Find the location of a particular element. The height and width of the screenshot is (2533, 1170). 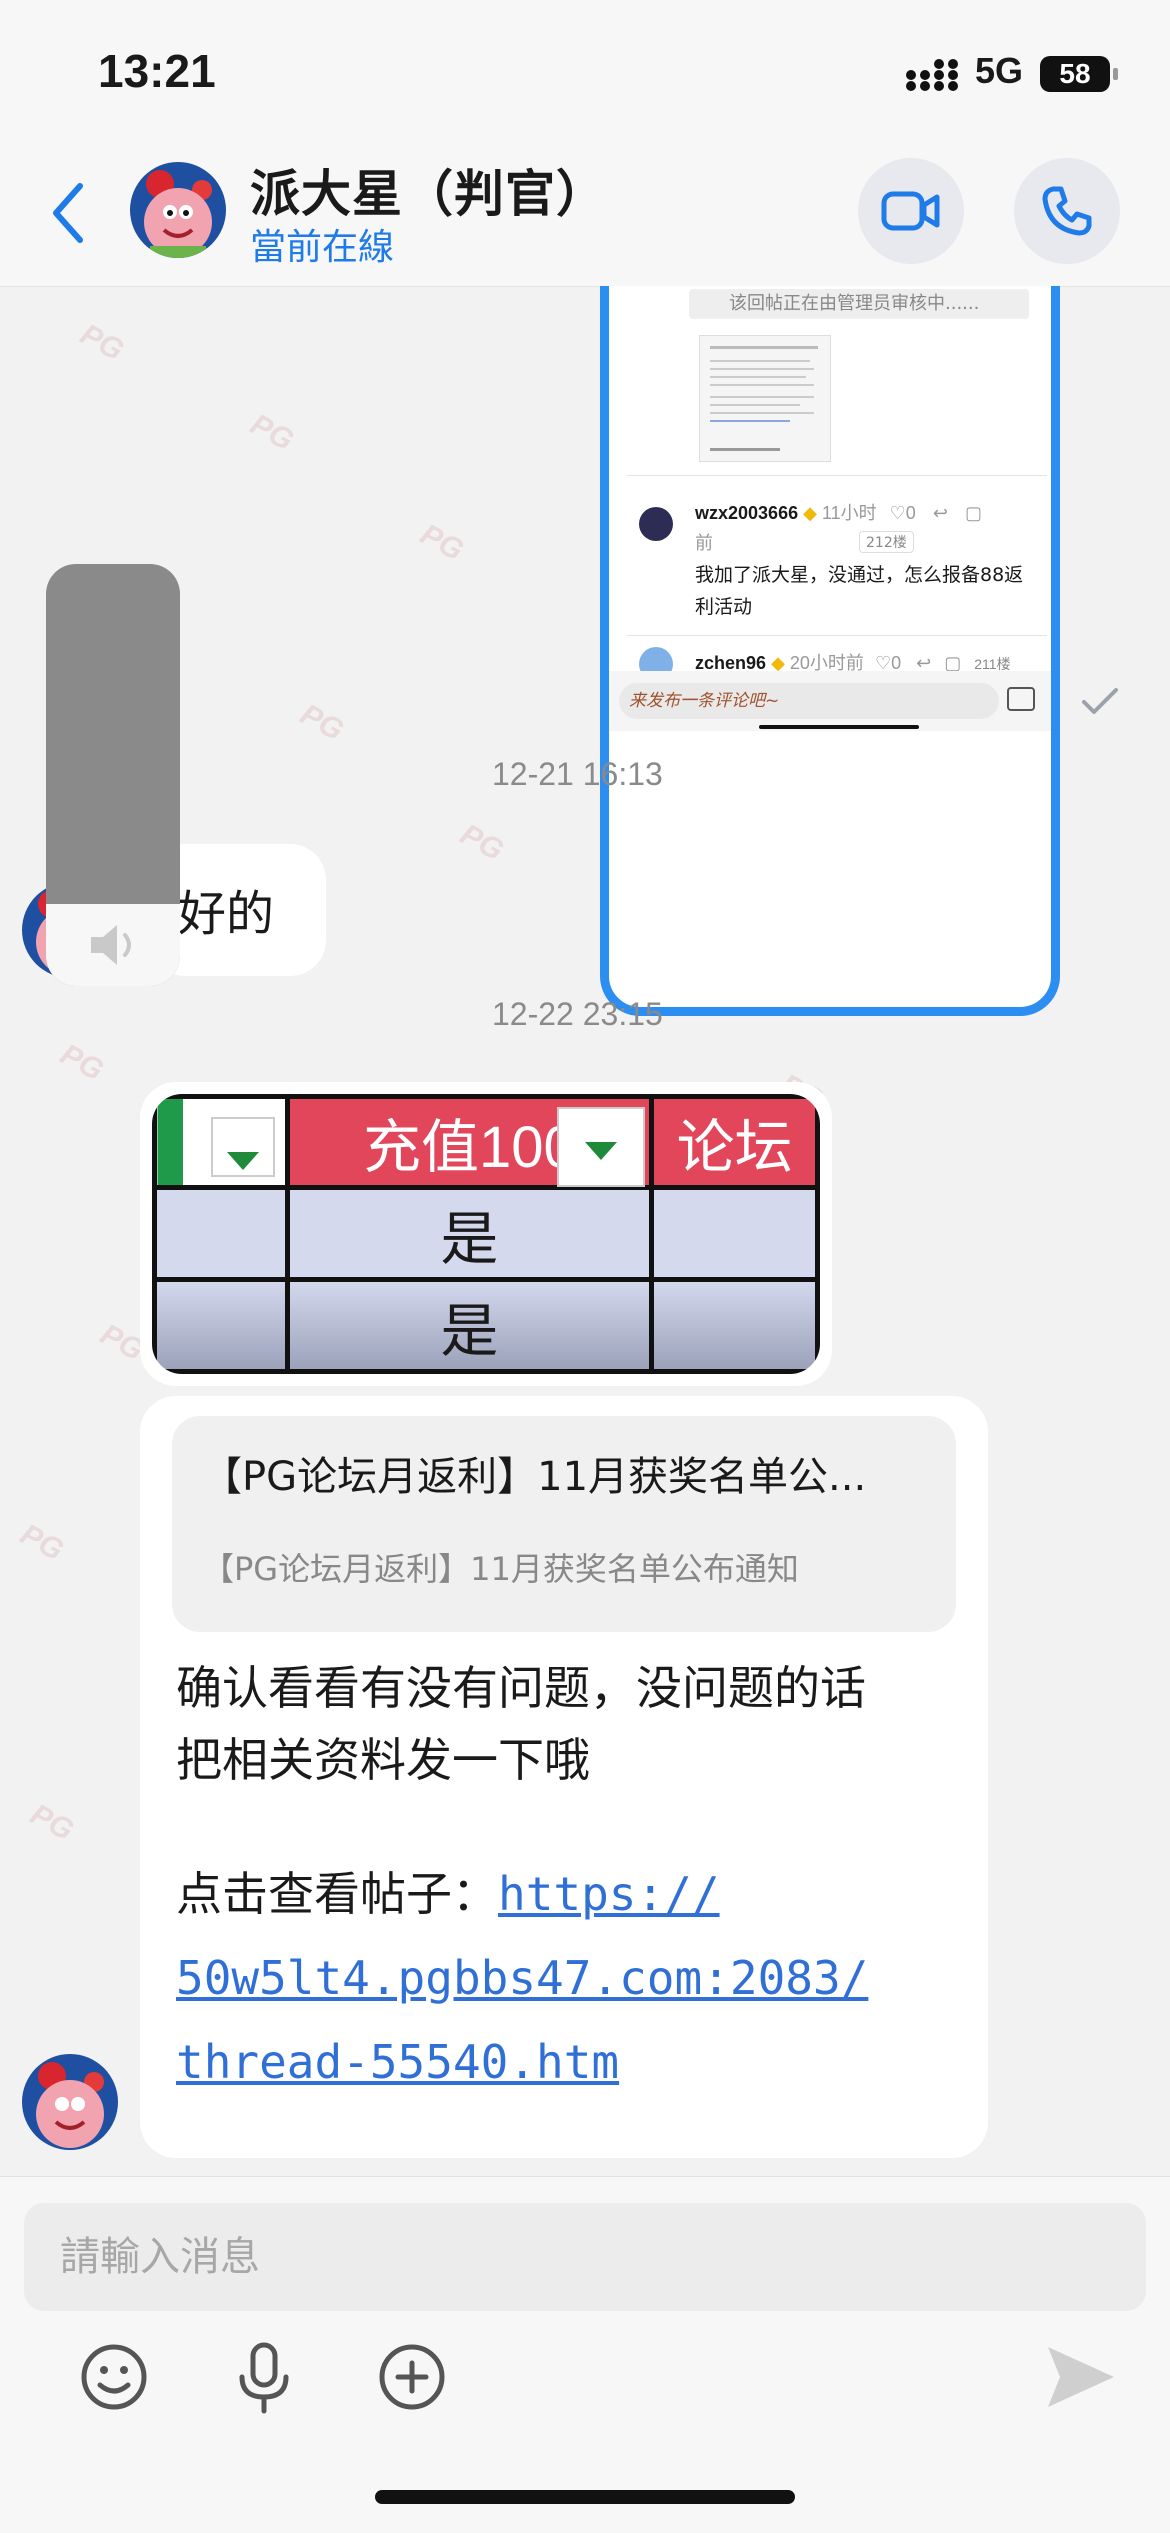

floor-badge: 212楼 is located at coordinates (886, 542).